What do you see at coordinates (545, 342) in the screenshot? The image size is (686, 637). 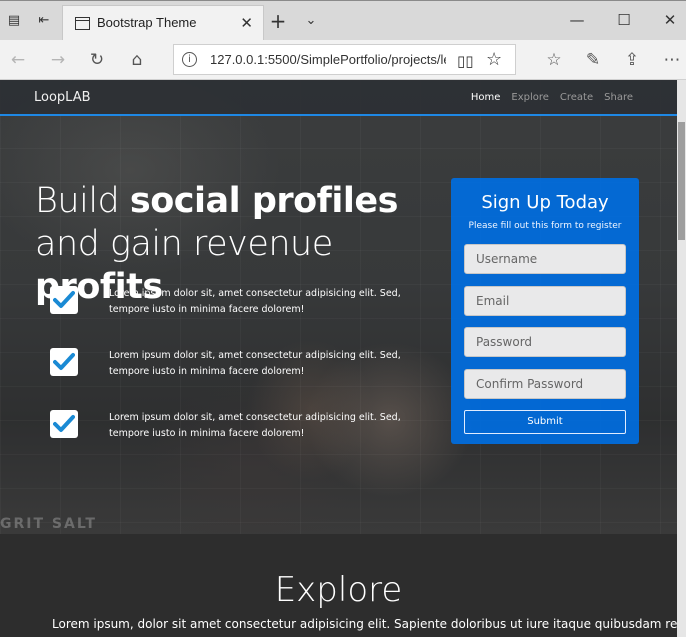 I see `password-field: Password` at bounding box center [545, 342].